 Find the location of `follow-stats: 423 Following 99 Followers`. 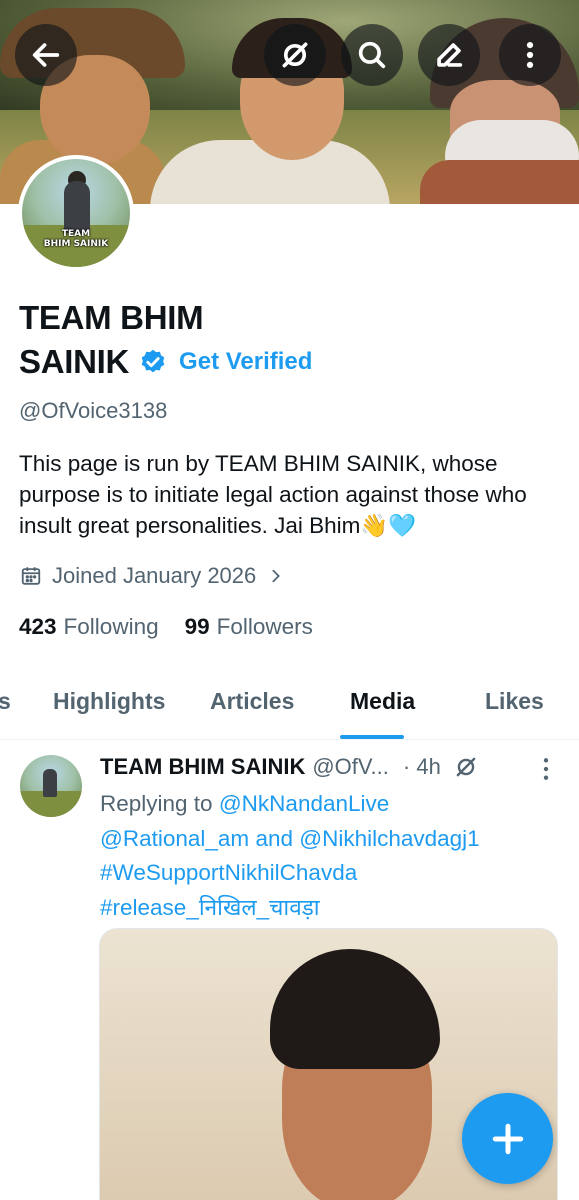

follow-stats: 423 Following 99 Followers is located at coordinates (179, 627).